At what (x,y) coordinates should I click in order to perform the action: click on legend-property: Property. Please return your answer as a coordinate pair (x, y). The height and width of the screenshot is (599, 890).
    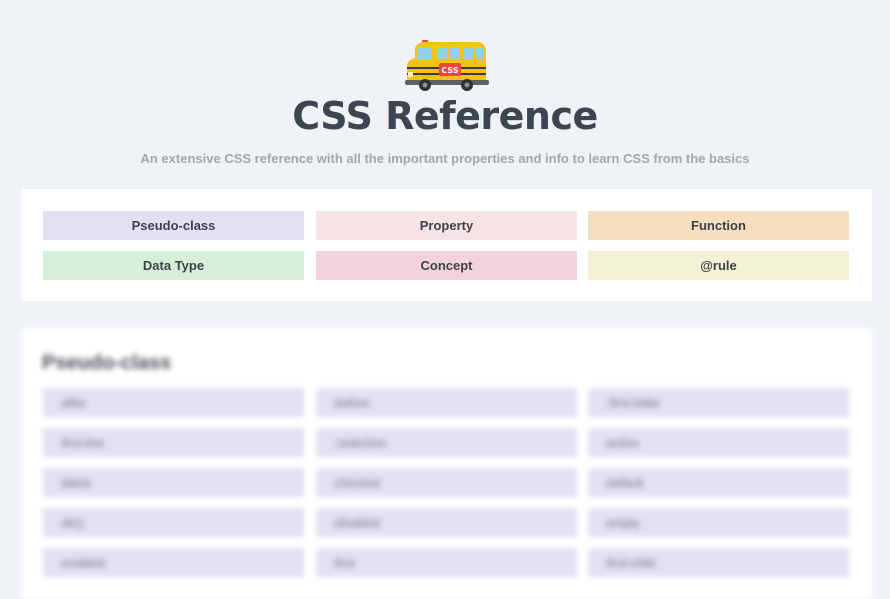
    Looking at the image, I should click on (446, 225).